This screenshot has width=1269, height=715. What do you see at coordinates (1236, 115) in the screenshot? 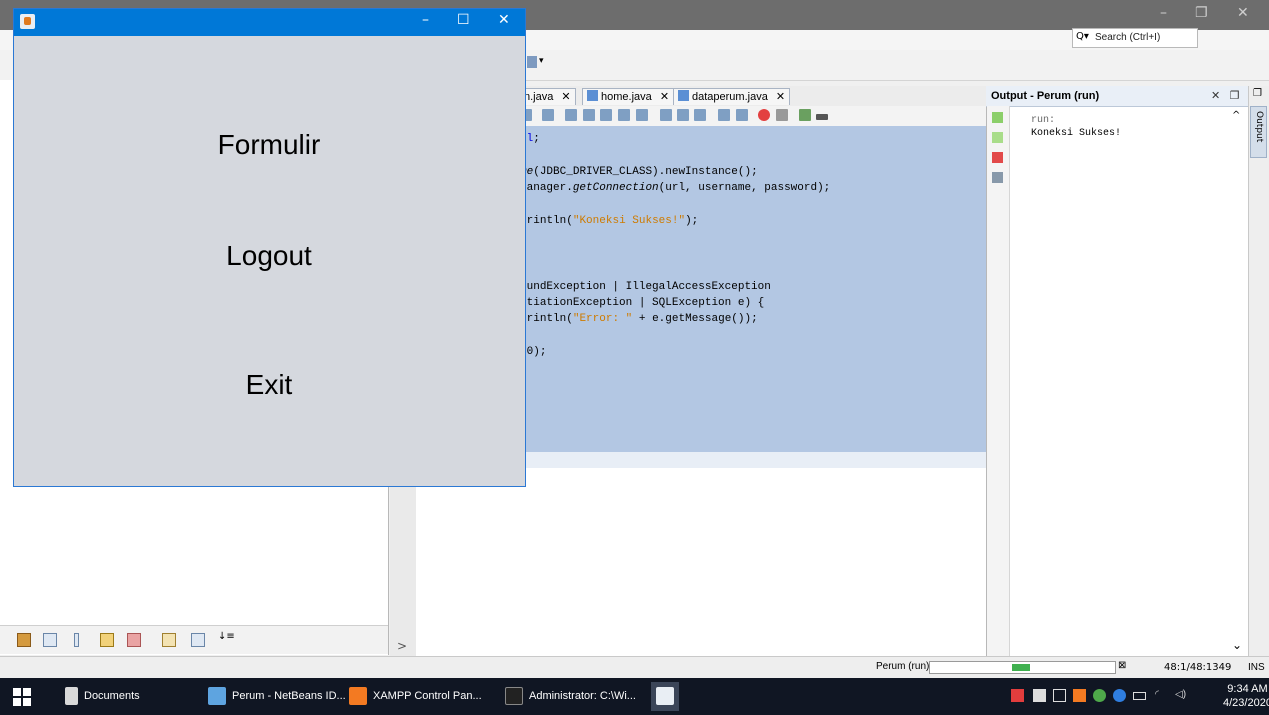
I see `scroll-up-icon: ^` at bounding box center [1236, 115].